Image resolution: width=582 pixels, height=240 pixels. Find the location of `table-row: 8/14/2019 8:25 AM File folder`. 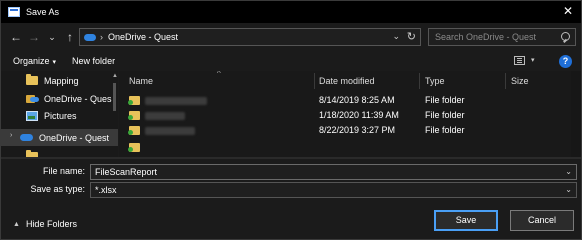

table-row: 8/14/2019 8:25 AM File folder is located at coordinates (344, 101).